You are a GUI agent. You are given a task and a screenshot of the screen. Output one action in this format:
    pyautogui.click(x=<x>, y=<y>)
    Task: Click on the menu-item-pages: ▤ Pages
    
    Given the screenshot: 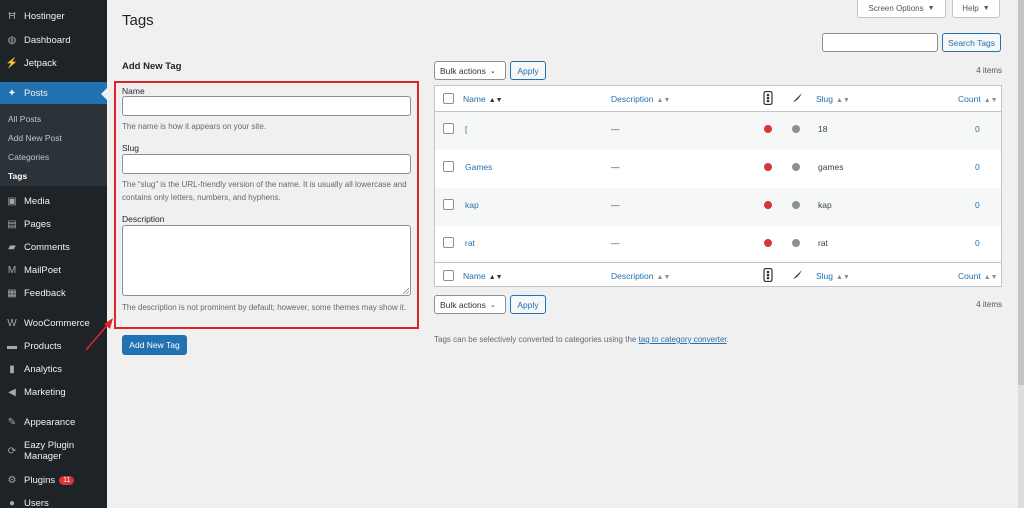 What is the action you would take?
    pyautogui.click(x=53, y=224)
    